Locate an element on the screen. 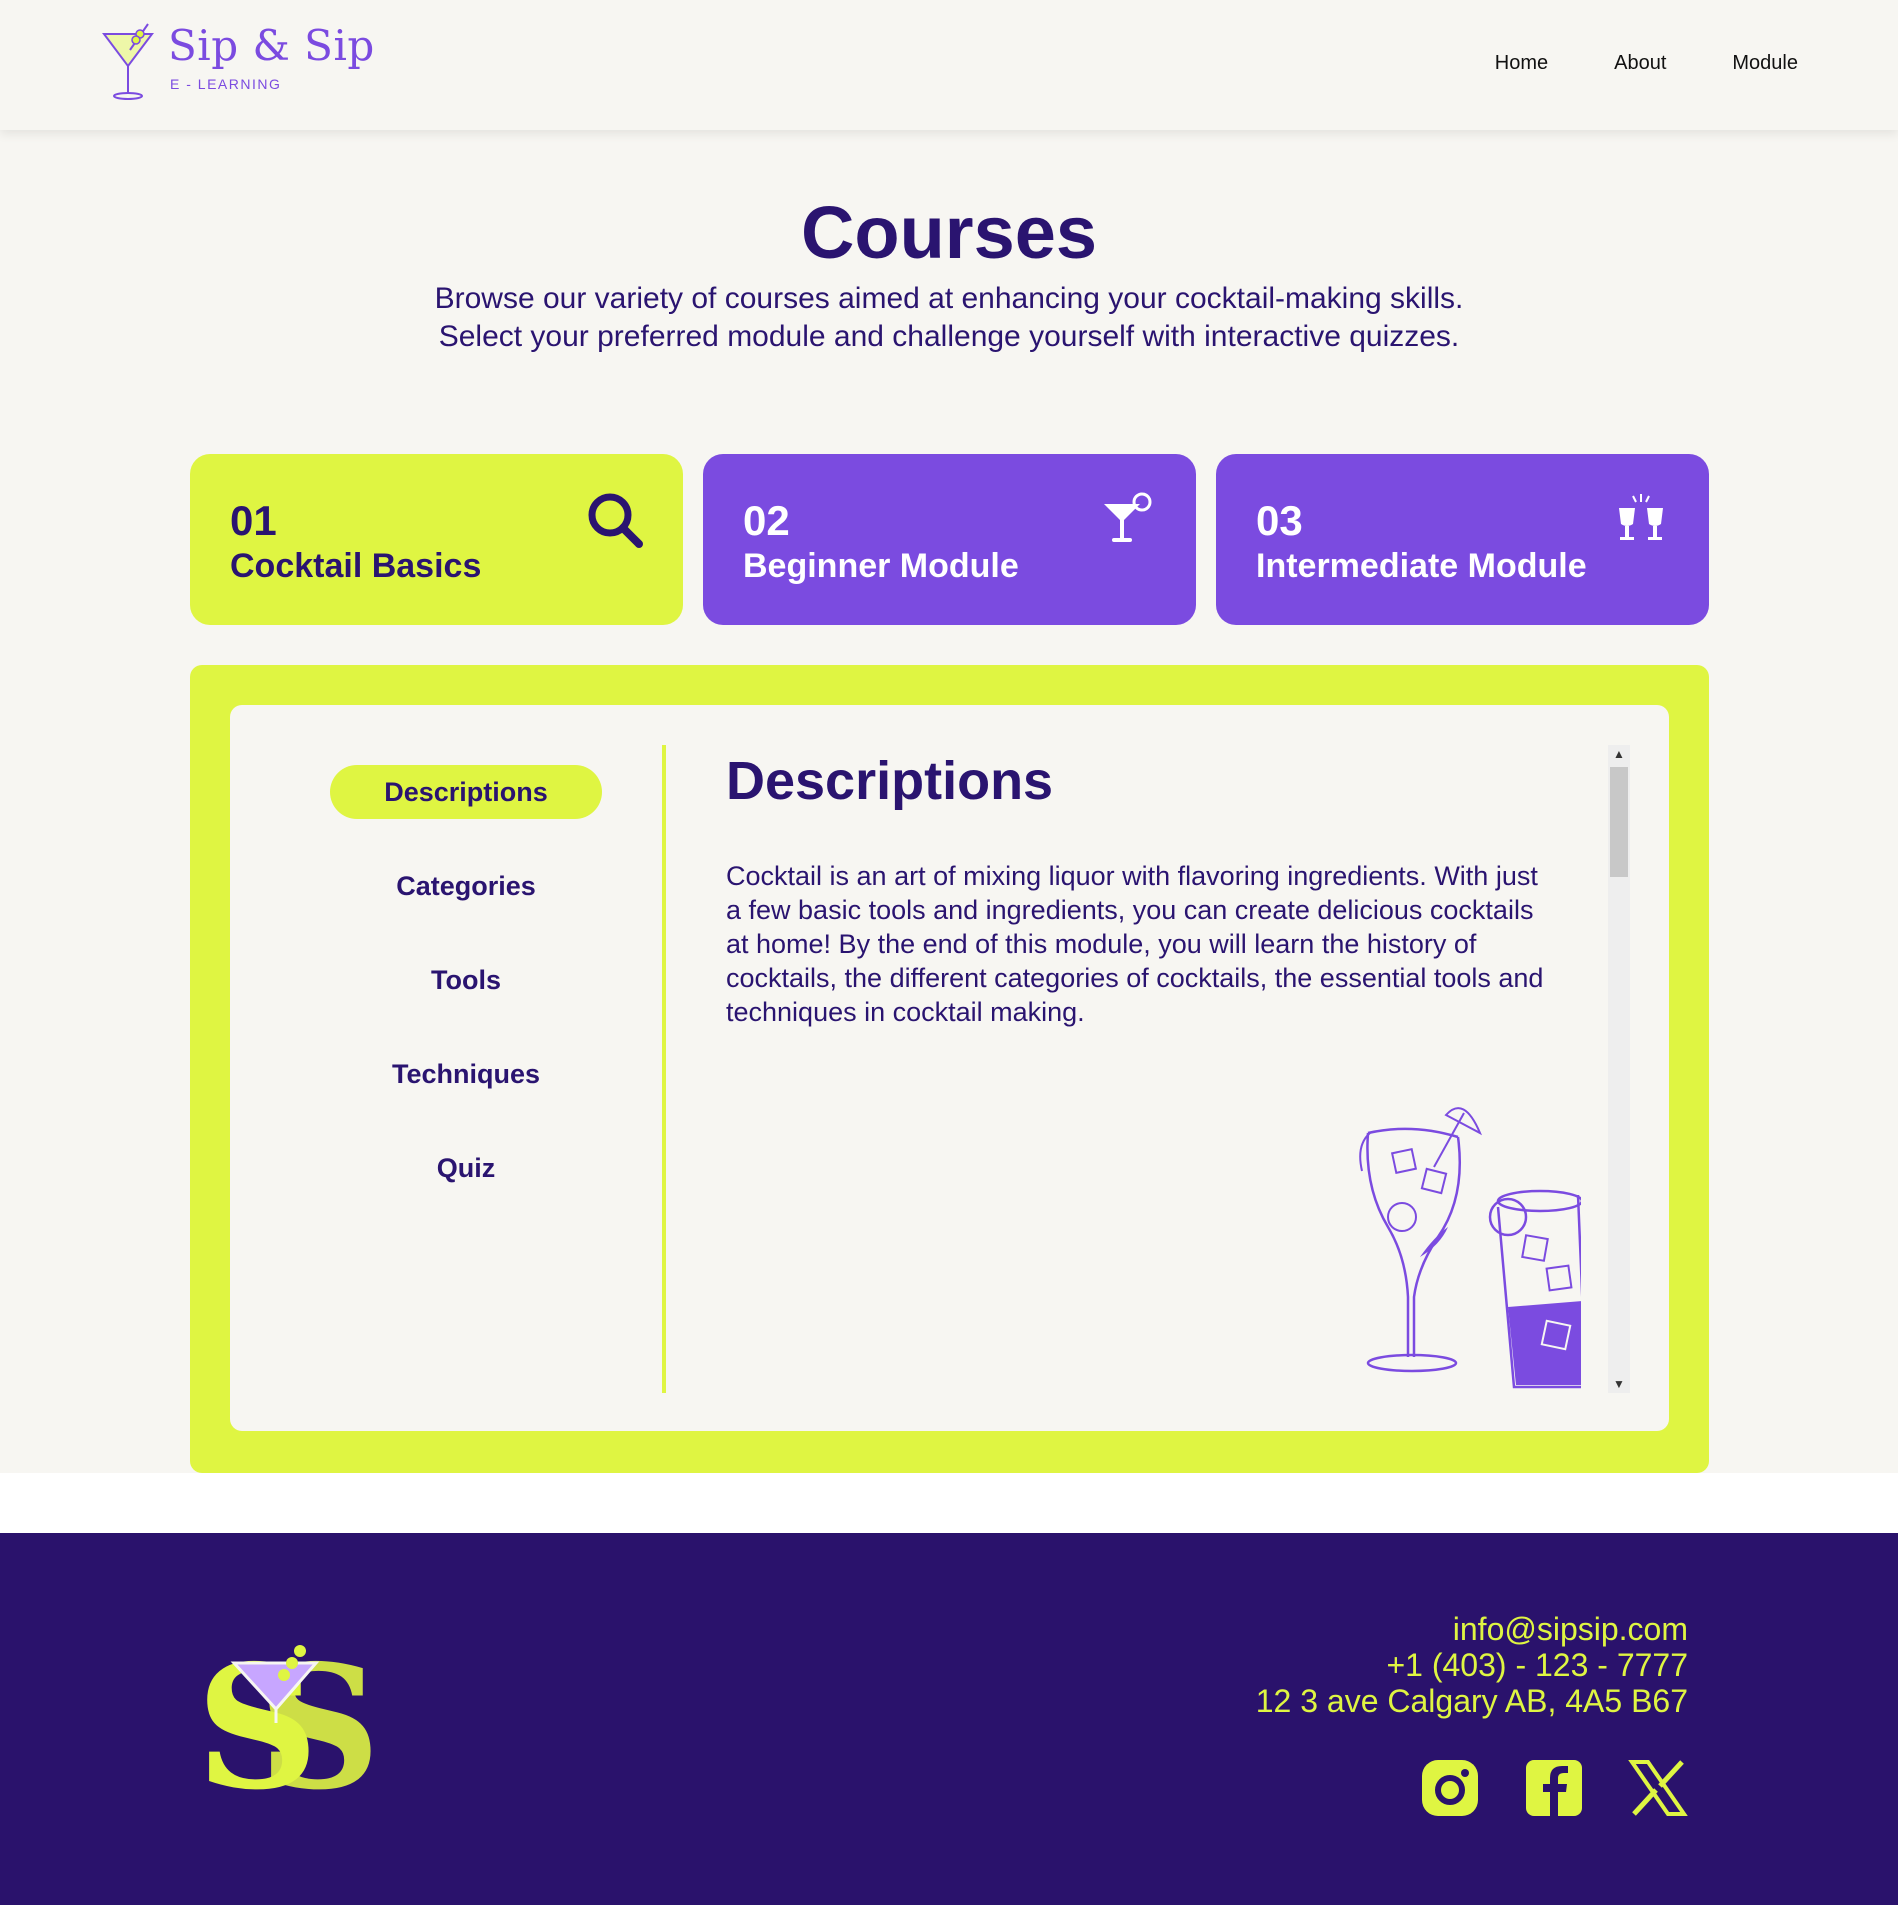 The height and width of the screenshot is (1905, 1898). footer-address: 12 3 ave Calgary AB, 4A5 B67 is located at coordinates (1471, 1701).